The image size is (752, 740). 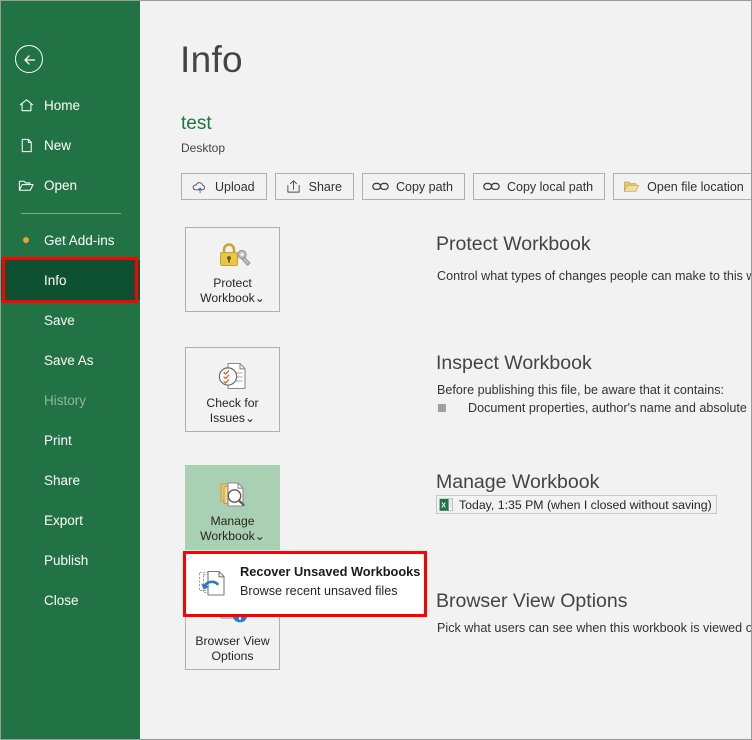 What do you see at coordinates (232, 410) in the screenshot?
I see `check-for-issues-button-label: Check for Issues⌄` at bounding box center [232, 410].